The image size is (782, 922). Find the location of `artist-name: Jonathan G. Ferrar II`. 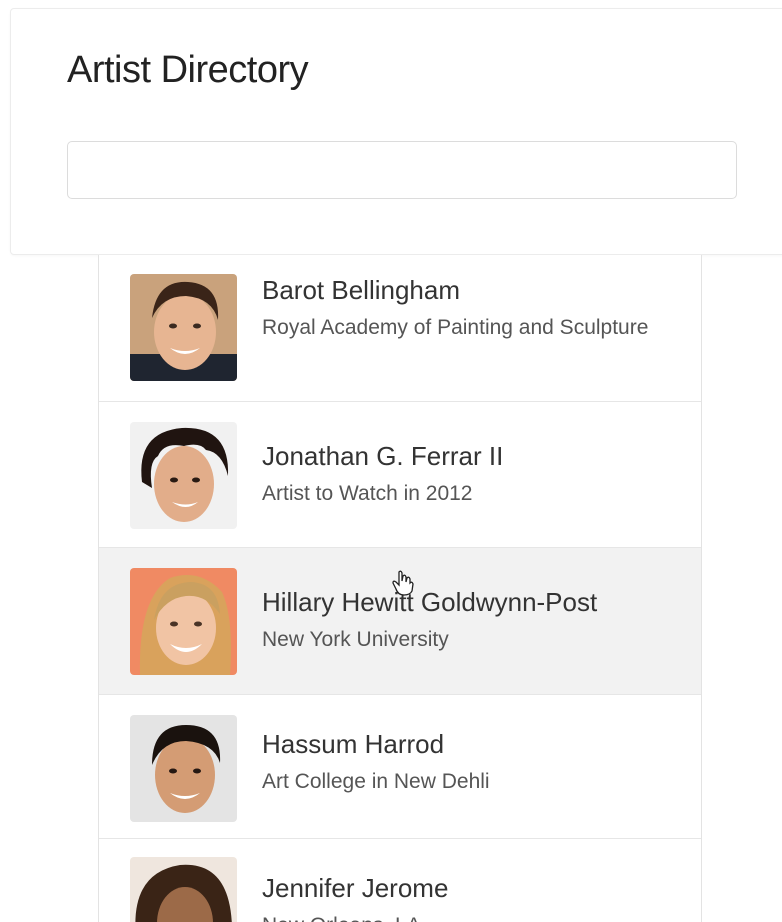

artist-name: Jonathan G. Ferrar II is located at coordinates (383, 456).